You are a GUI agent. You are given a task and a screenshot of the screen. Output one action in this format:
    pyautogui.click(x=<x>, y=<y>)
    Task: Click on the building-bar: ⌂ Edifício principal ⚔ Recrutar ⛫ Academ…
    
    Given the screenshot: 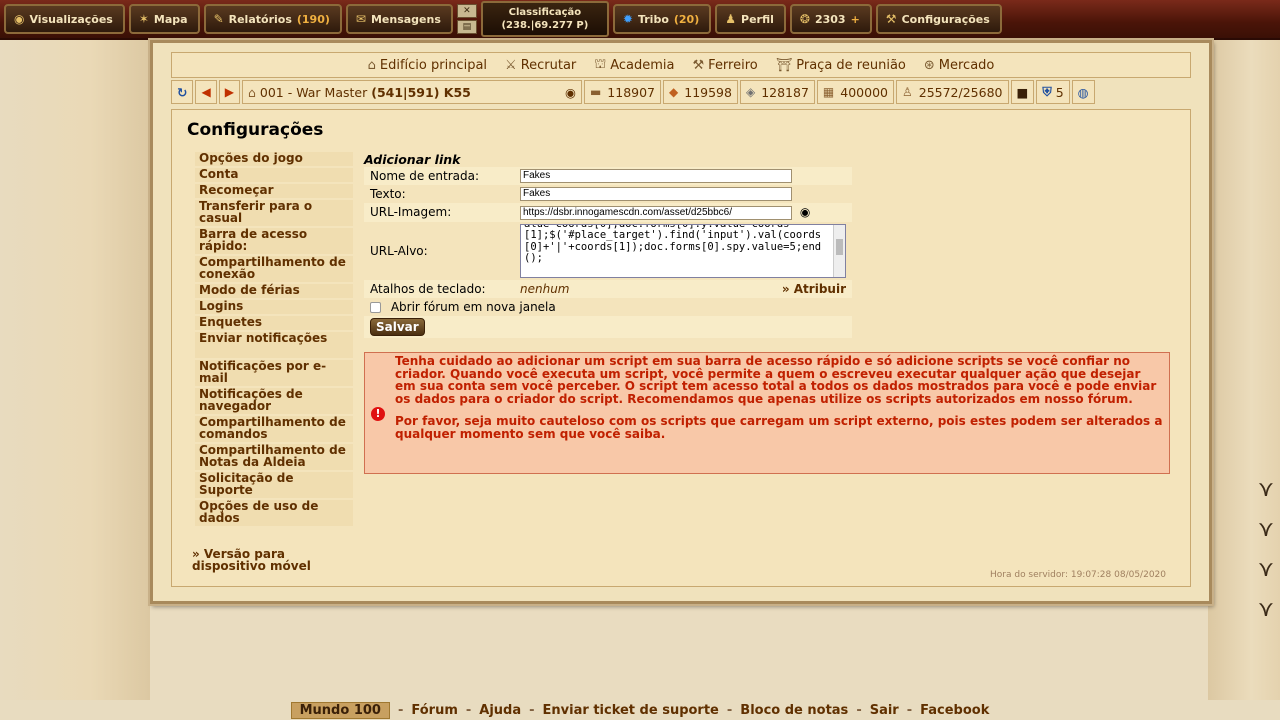 What is the action you would take?
    pyautogui.click(x=681, y=65)
    